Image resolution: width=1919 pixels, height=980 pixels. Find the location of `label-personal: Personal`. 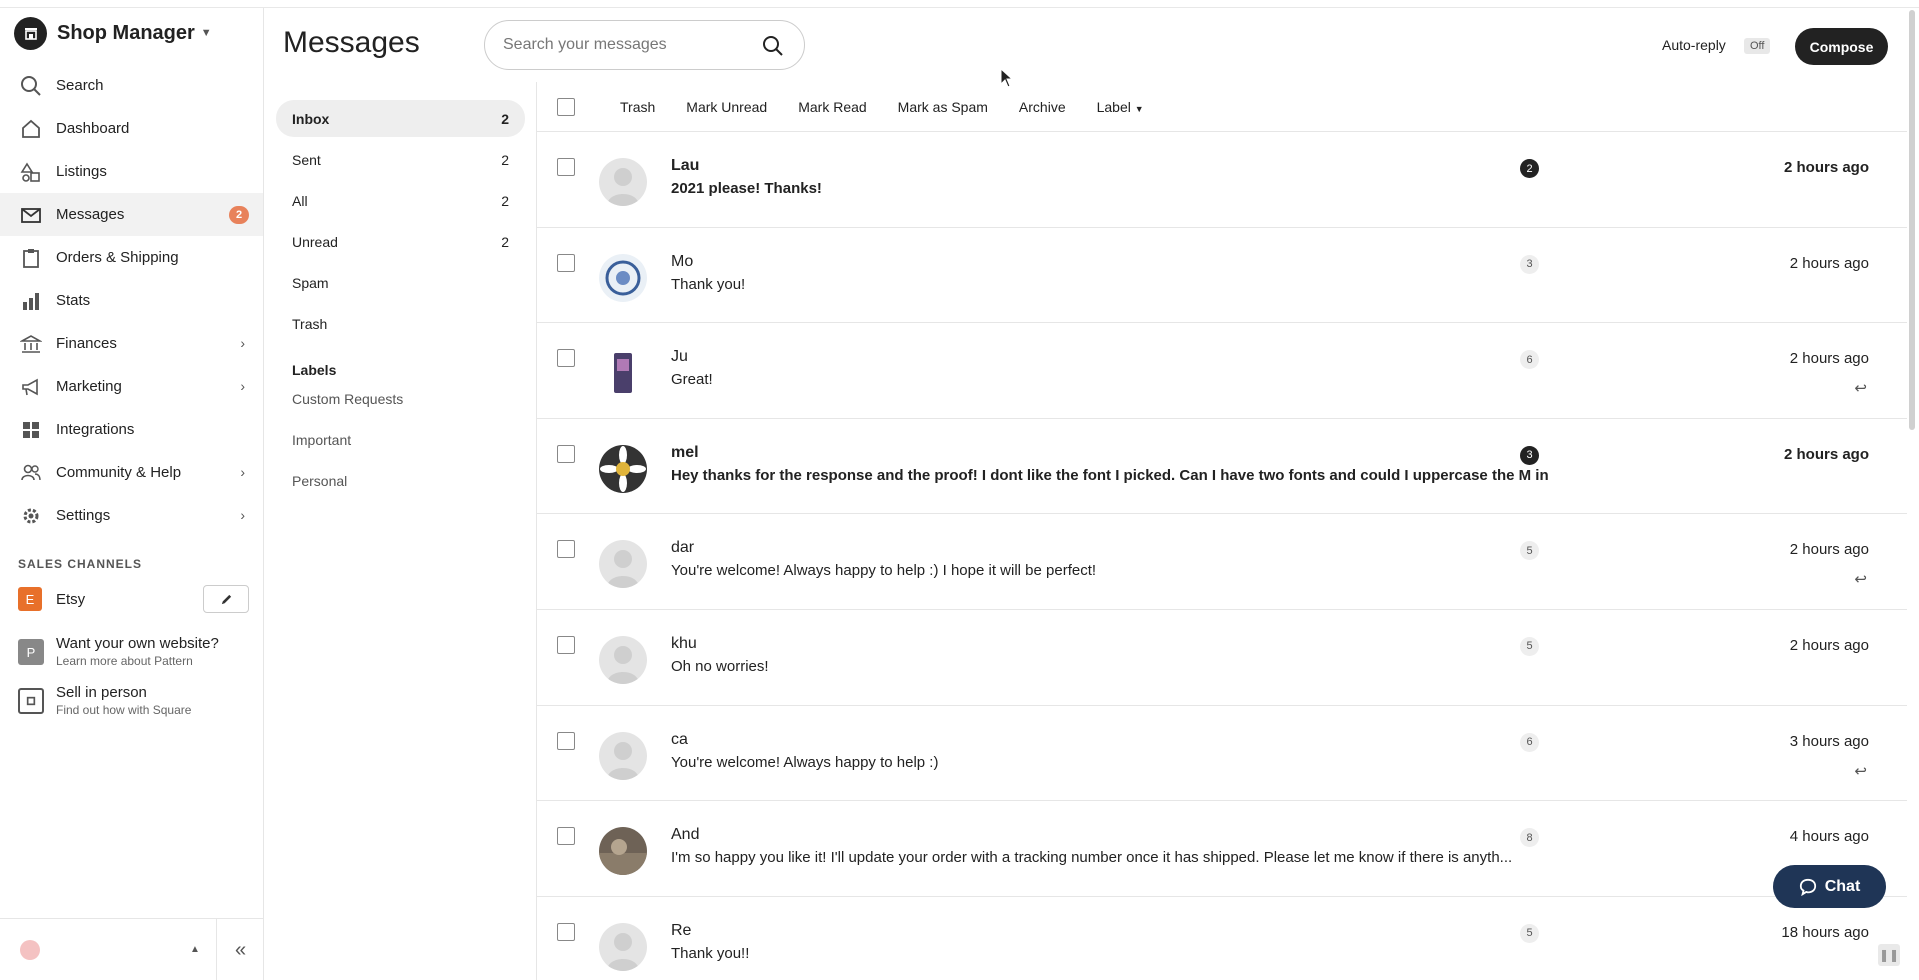

label-personal: Personal is located at coordinates (400, 480).